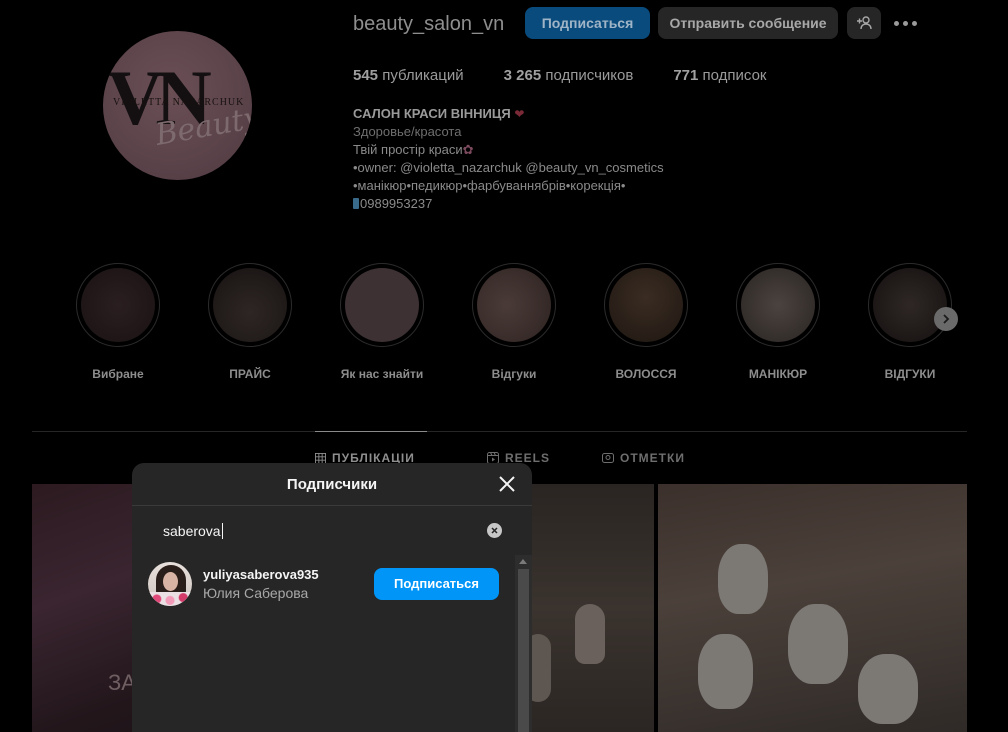 This screenshot has height=732, width=1008. I want to click on highlight-label: Відгуки, so click(514, 374).